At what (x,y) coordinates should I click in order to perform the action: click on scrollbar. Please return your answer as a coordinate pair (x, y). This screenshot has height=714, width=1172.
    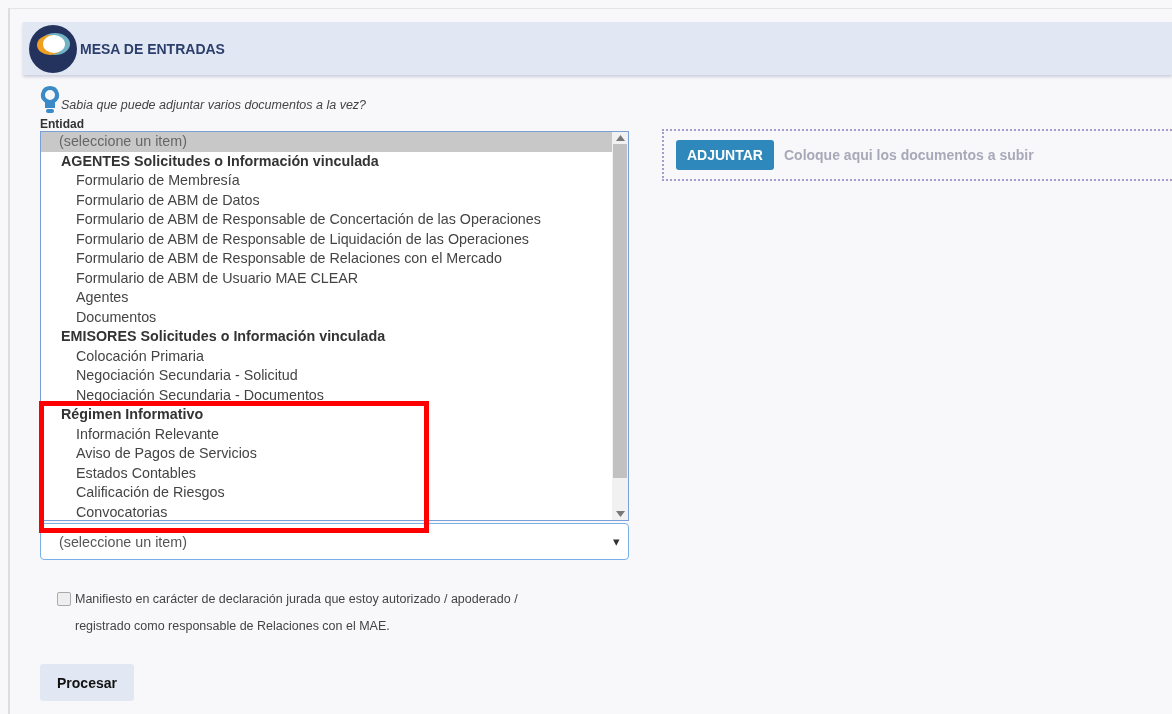
    Looking at the image, I should click on (620, 326).